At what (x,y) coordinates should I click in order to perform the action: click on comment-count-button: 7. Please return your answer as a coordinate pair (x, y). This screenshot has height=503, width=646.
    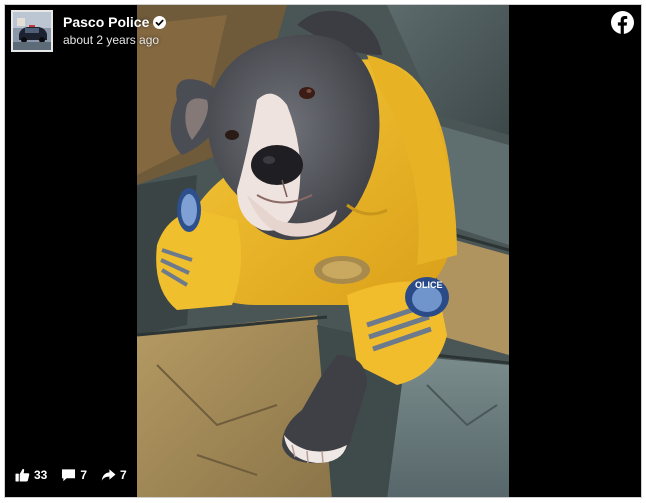
    Looking at the image, I should click on (74, 475).